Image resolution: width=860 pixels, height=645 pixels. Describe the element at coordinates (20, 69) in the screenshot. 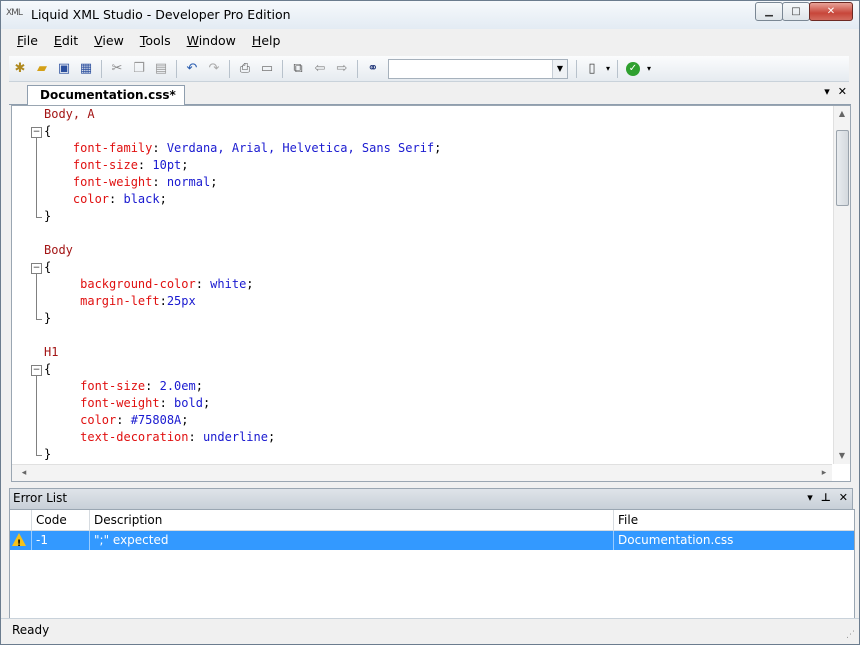

I see `new-file-button: ✱` at that location.